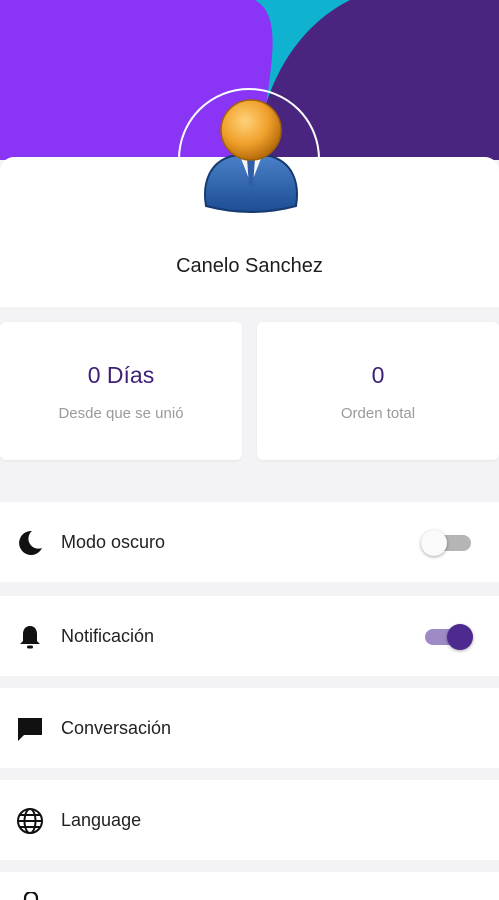 The width and height of the screenshot is (499, 900). Describe the element at coordinates (108, 636) in the screenshot. I see `settings-item-label: Notificación` at that location.